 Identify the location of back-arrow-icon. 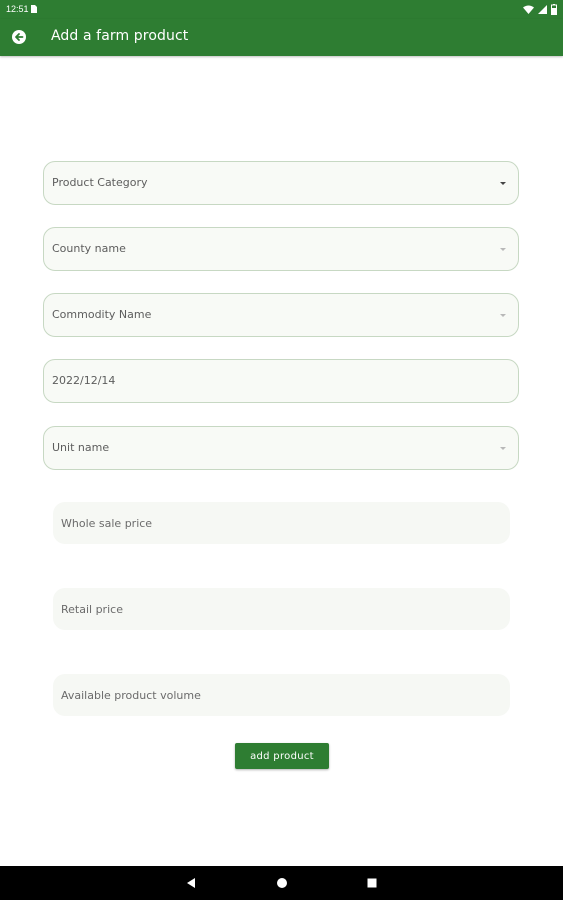
(19, 37).